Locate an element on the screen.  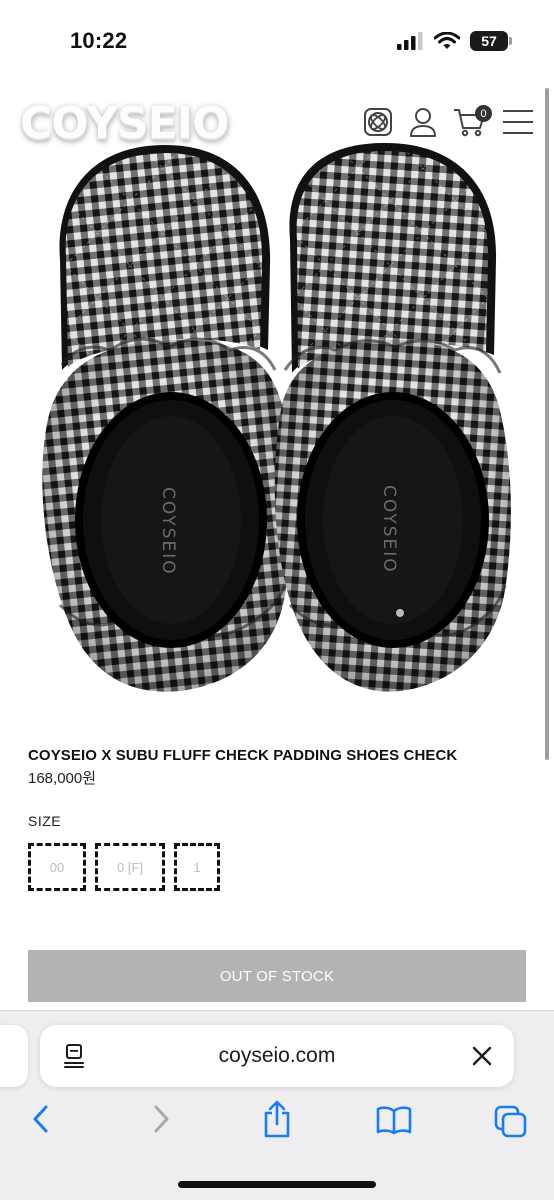
menu-icon is located at coordinates (518, 122).